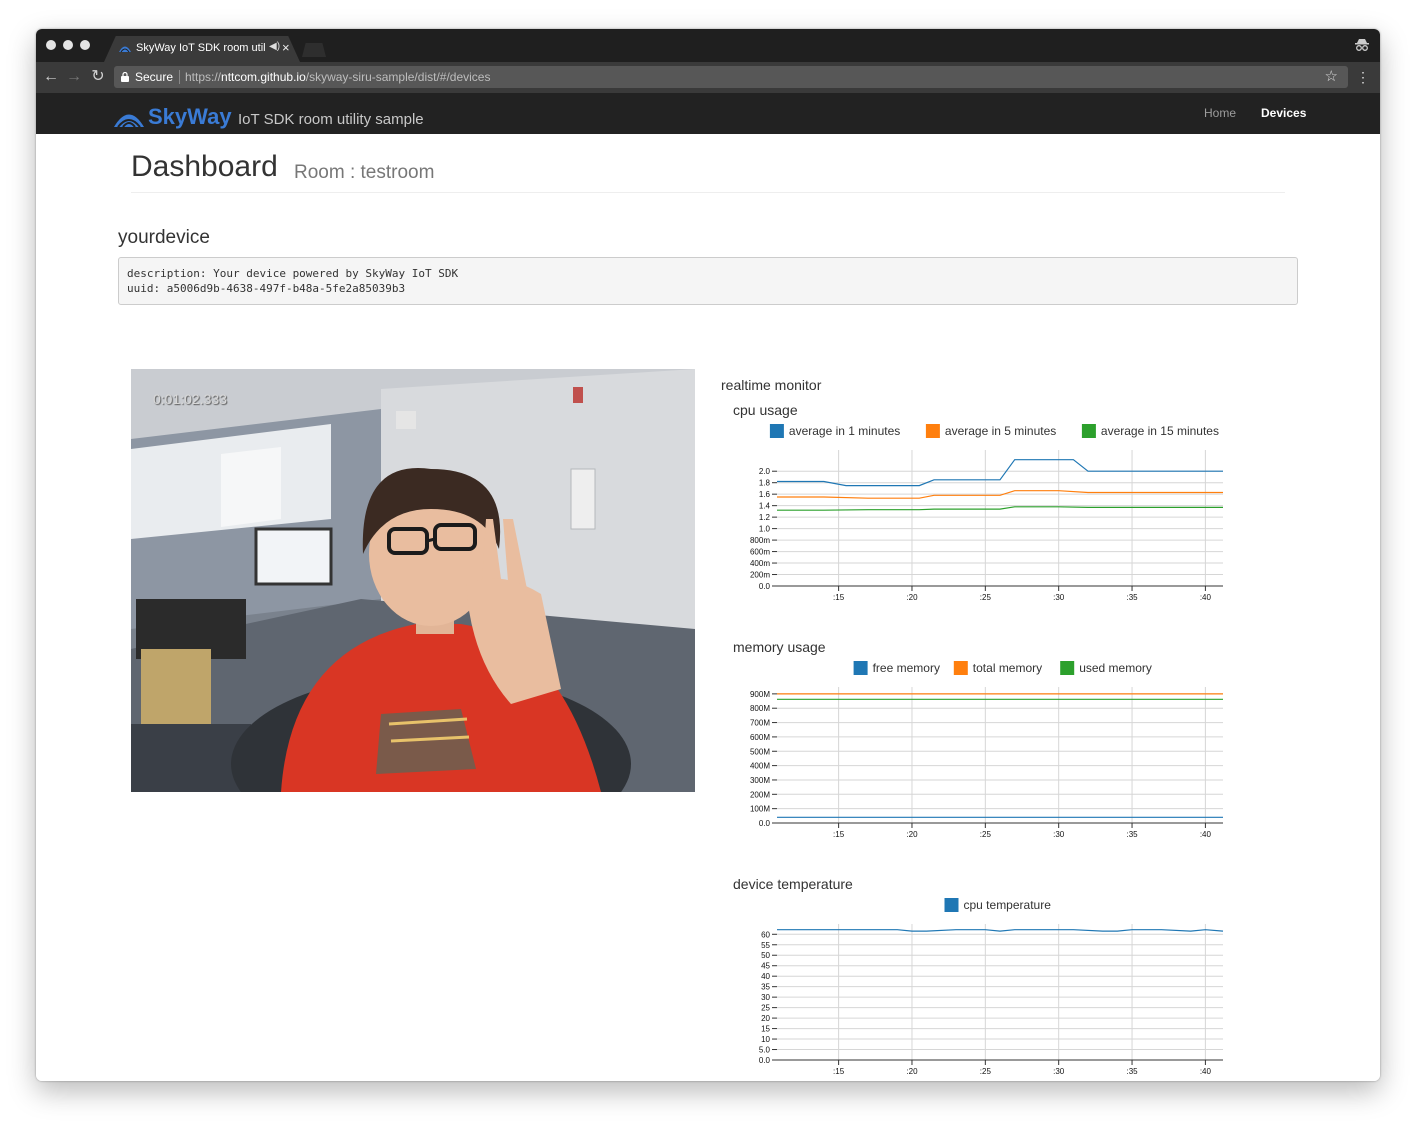 This screenshot has width=1416, height=1125. I want to click on y-tick-label: 60, so click(765, 934).